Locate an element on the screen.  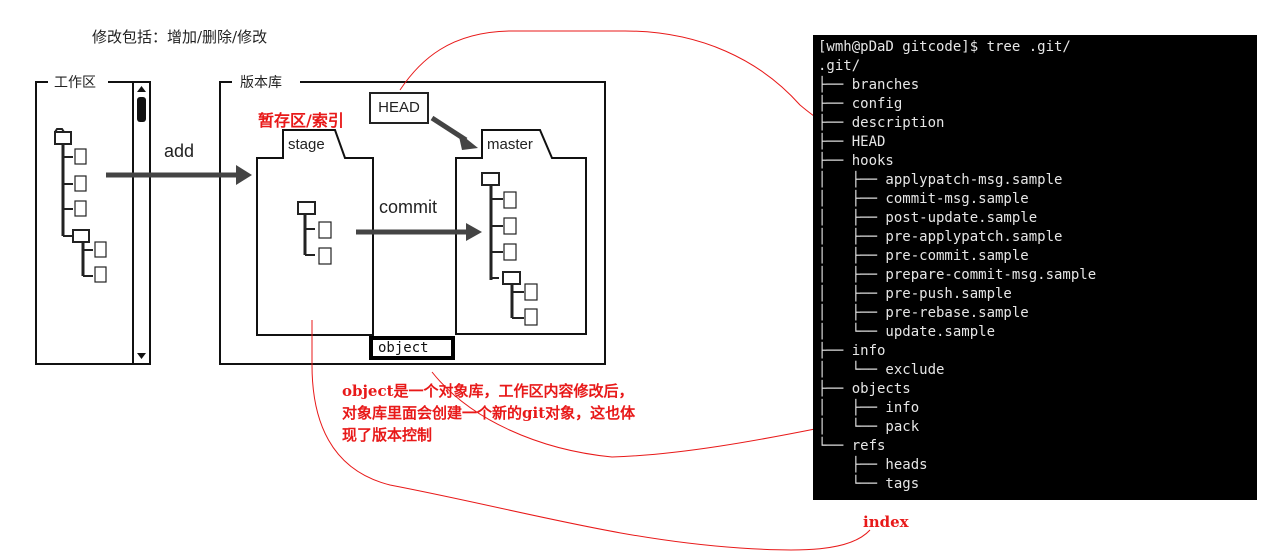
workspace-scrollbar is located at coordinates (141, 223).